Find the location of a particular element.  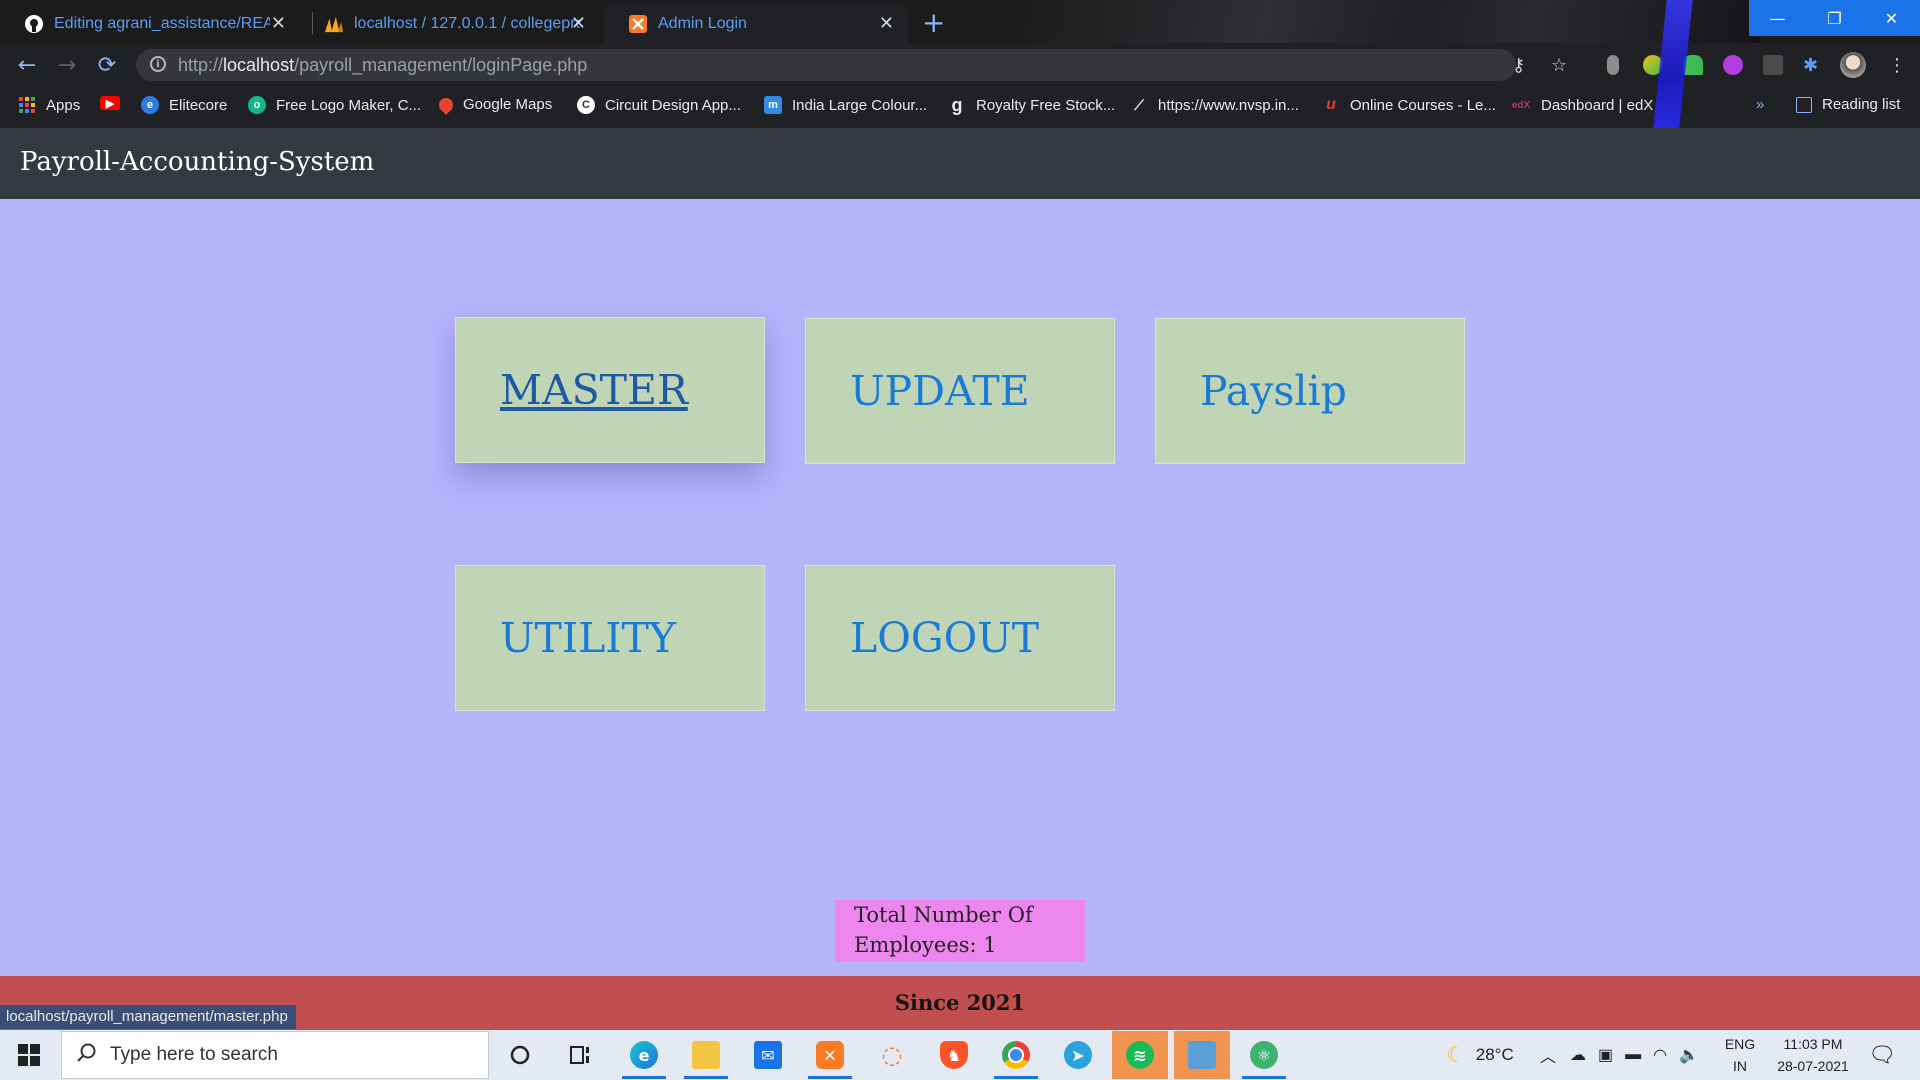

tab-phpmyadmin: localhost / 127.0.0.1 / collegepro ✕ is located at coordinates (450, 23).